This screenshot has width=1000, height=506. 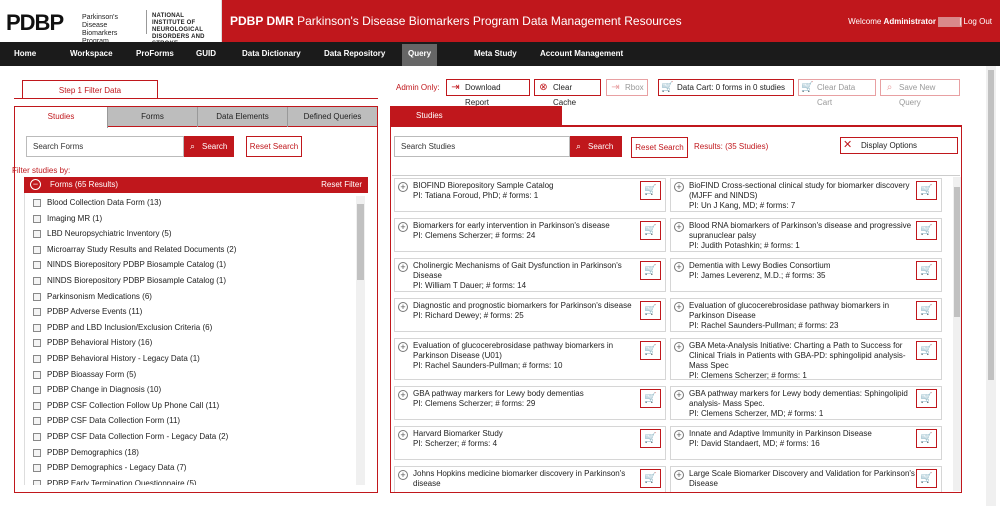 I want to click on nav-item-home: Home, so click(x=25, y=54).